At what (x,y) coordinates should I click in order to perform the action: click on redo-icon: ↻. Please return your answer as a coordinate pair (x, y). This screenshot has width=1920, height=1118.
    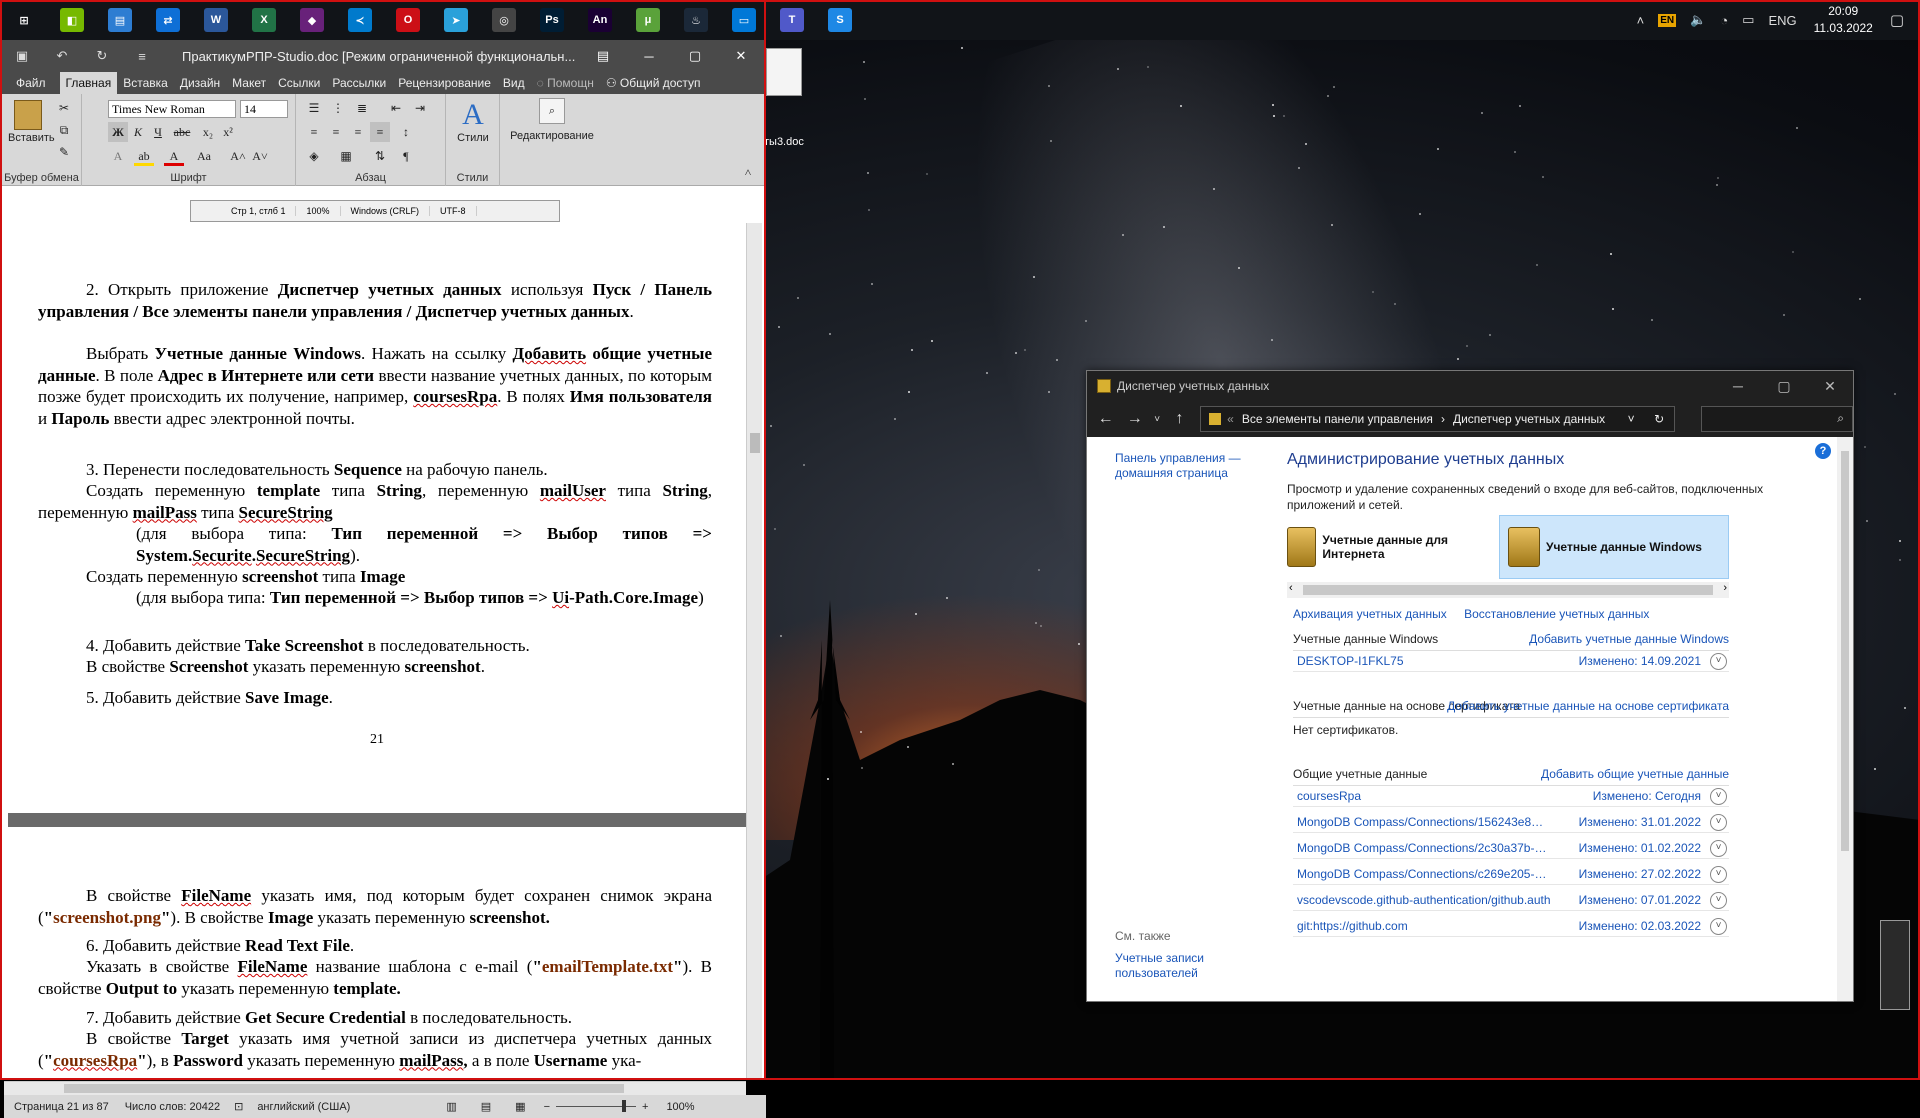
    Looking at the image, I should click on (102, 56).